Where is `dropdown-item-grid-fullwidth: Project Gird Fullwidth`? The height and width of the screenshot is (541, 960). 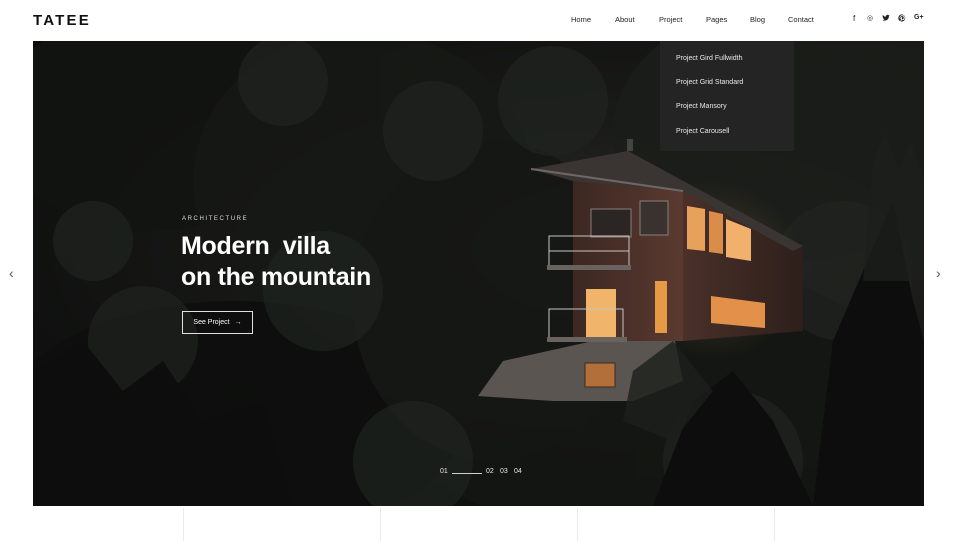
dropdown-item-grid-fullwidth: Project Gird Fullwidth is located at coordinates (709, 58).